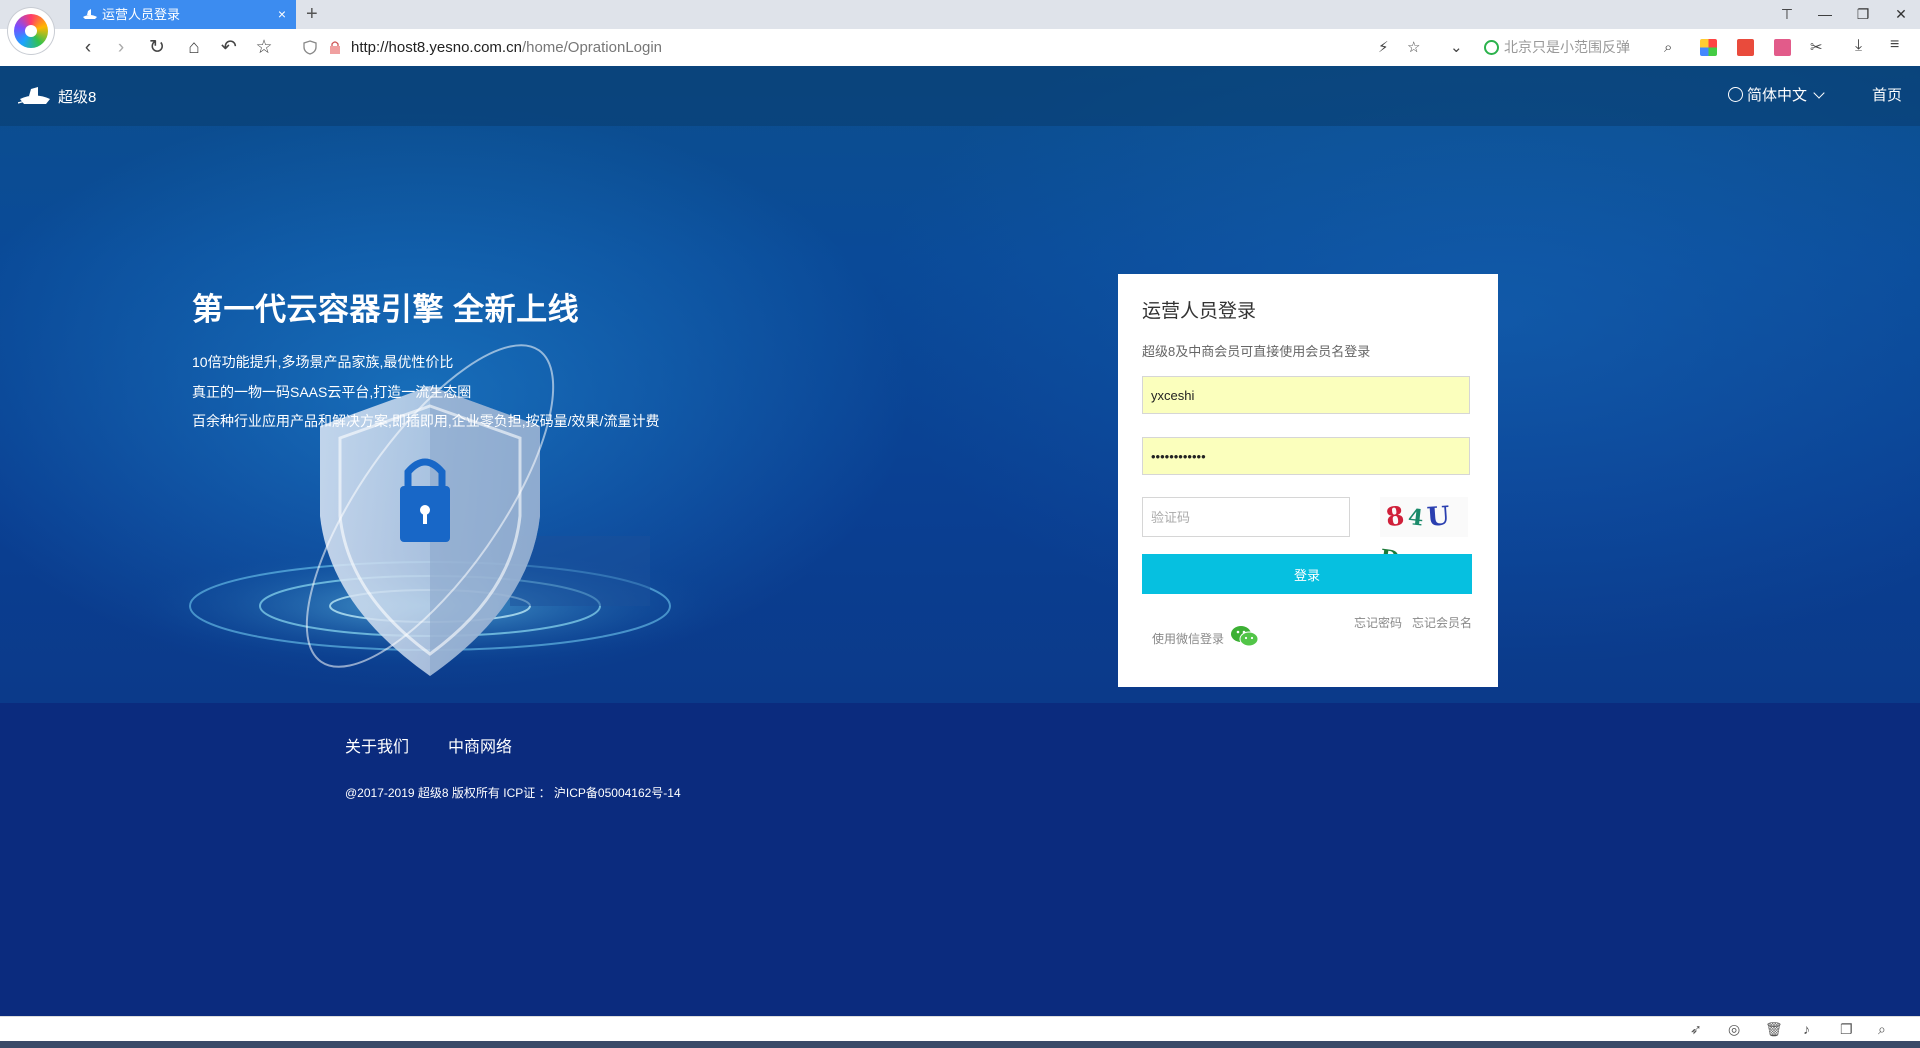 The height and width of the screenshot is (1048, 1920). What do you see at coordinates (183, 14) in the screenshot?
I see `tab-active: 运营人员登录 ×` at bounding box center [183, 14].